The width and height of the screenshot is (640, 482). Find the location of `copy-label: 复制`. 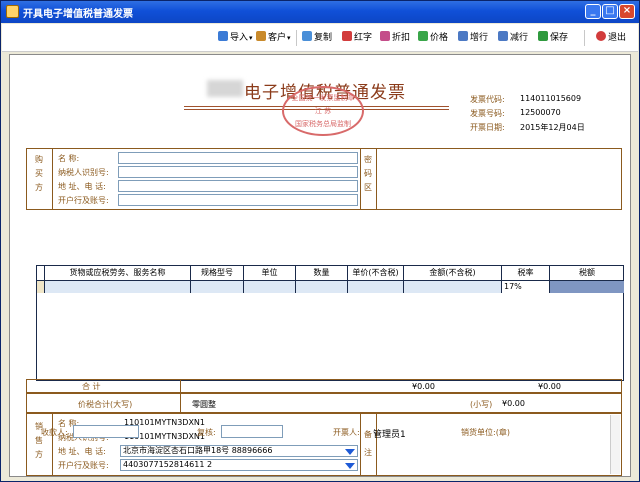

copy-label: 复制 is located at coordinates (323, 38).